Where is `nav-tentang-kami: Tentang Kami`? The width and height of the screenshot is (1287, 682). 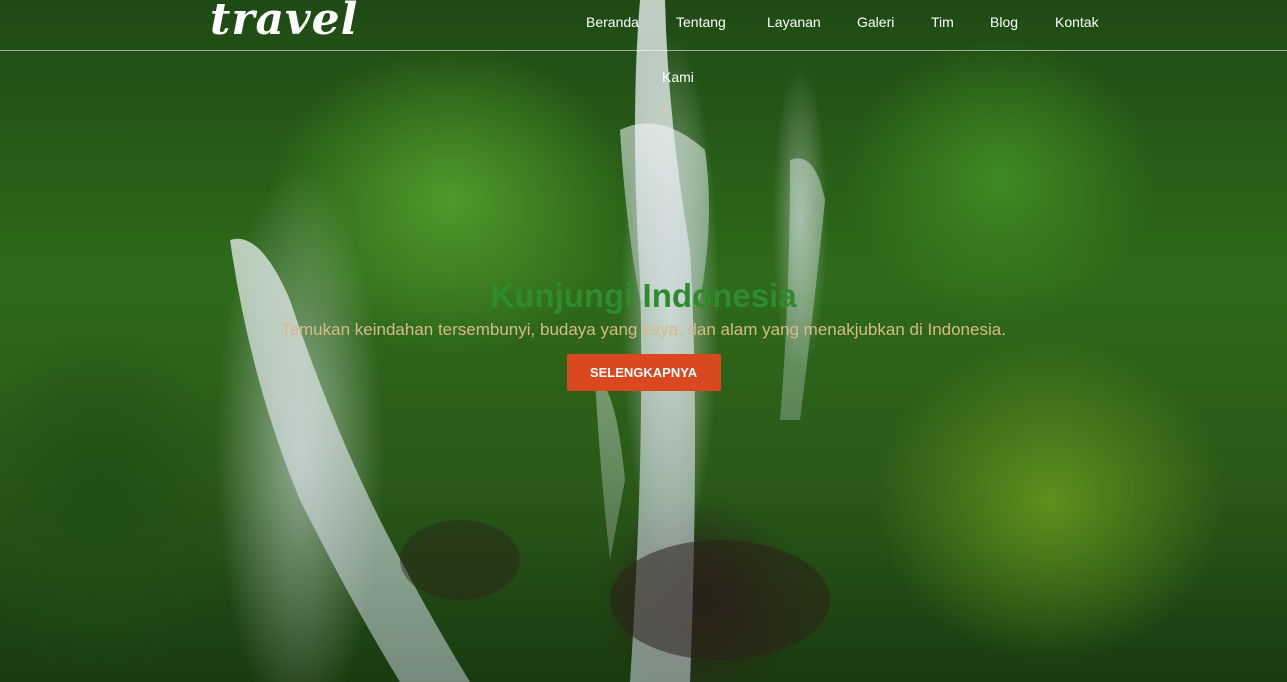 nav-tentang-kami: Tentang Kami is located at coordinates (699, 49).